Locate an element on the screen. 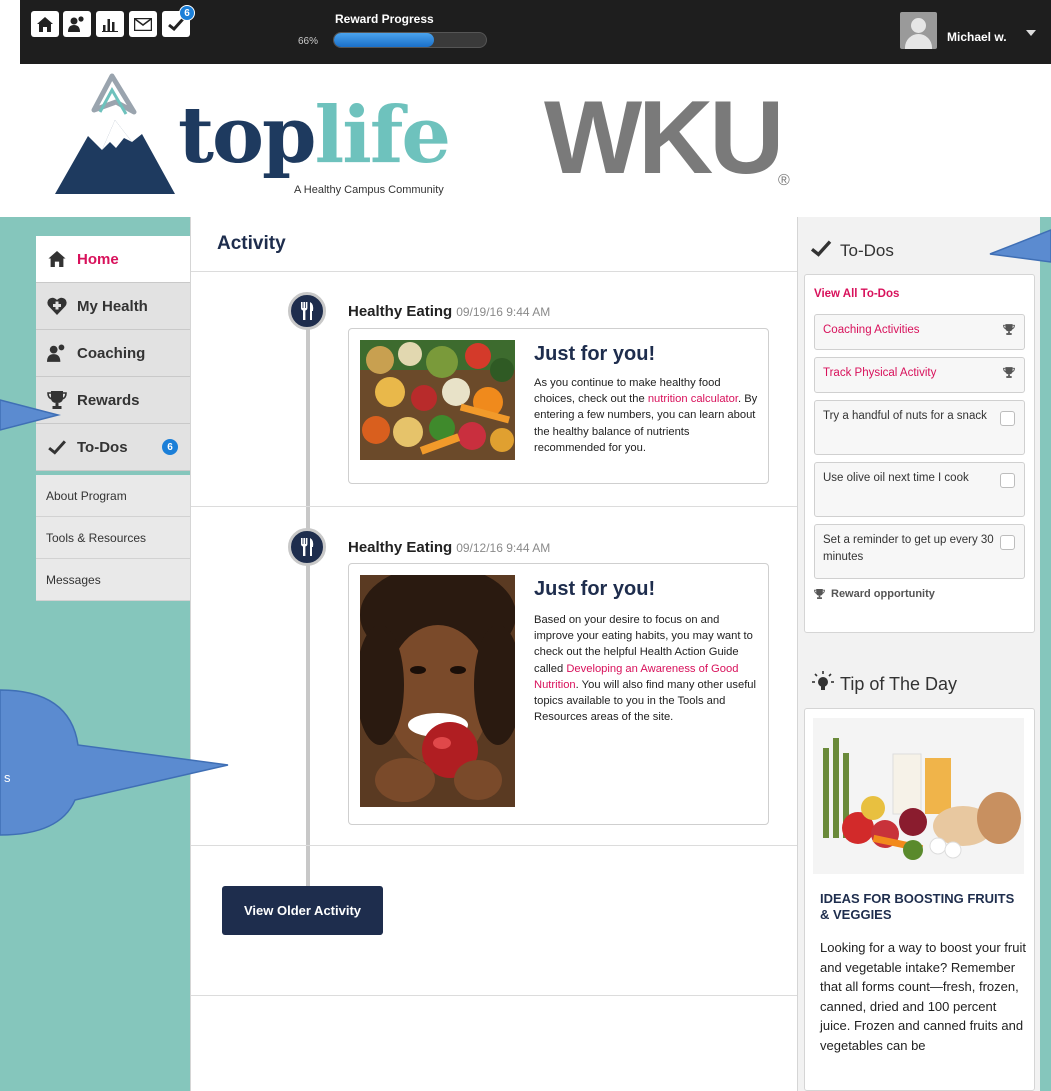  todo-item-coaching-activities: Coaching Activities is located at coordinates (919, 332).